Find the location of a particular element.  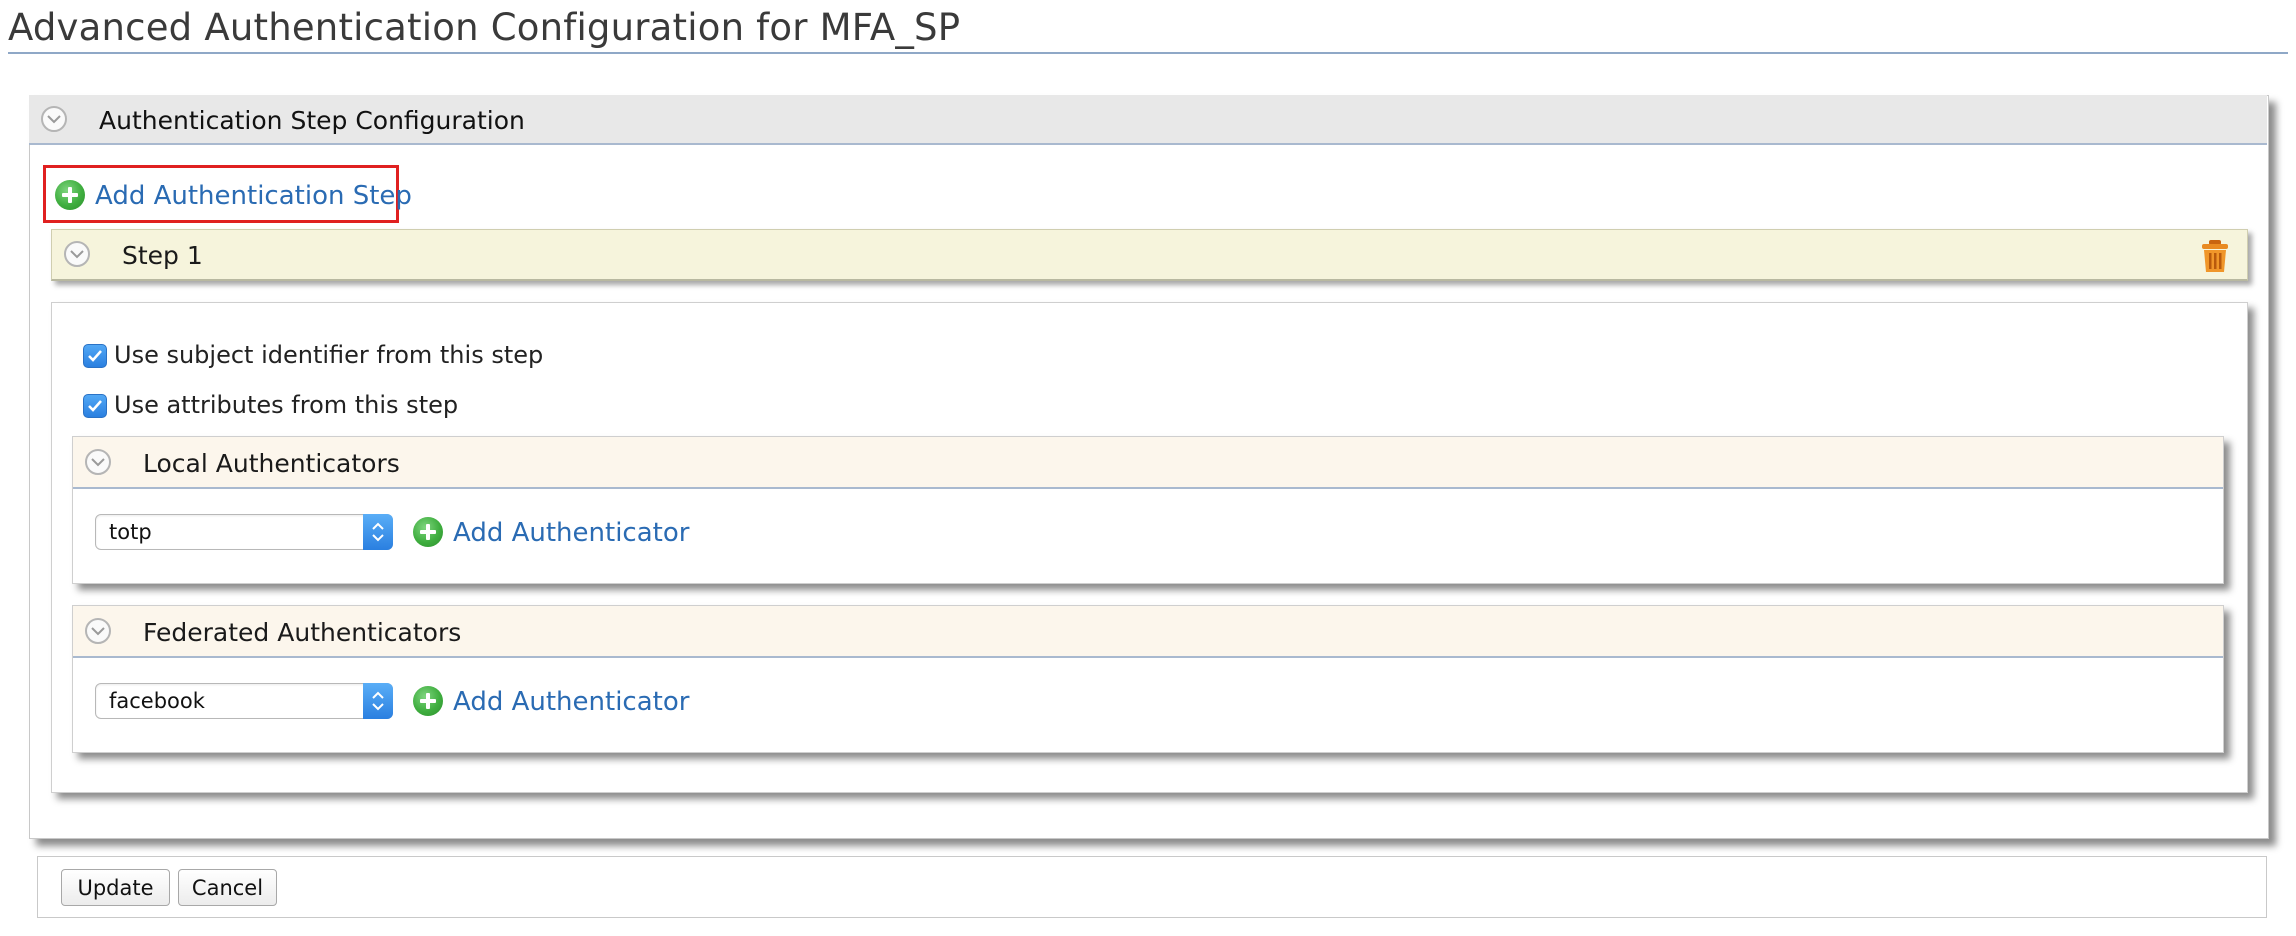

local-authenticators-title: Local Authenticators is located at coordinates (271, 463).